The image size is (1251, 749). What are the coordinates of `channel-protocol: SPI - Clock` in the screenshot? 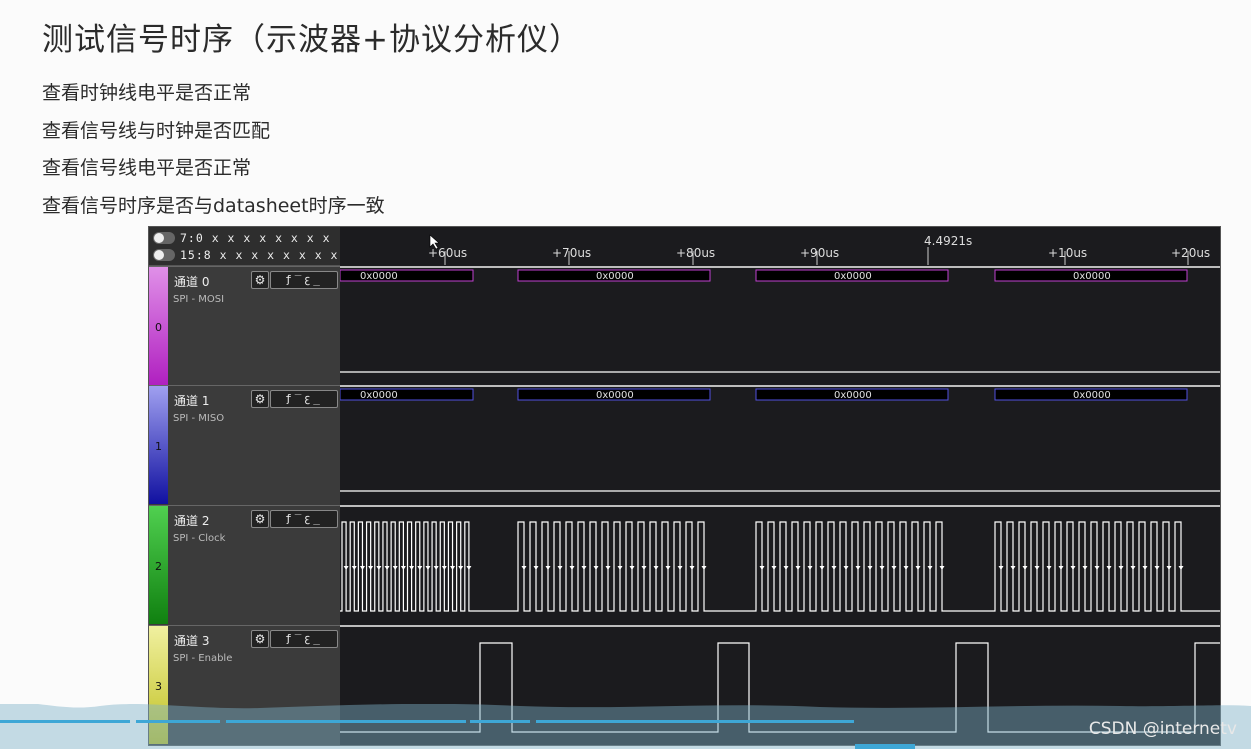 It's located at (199, 538).